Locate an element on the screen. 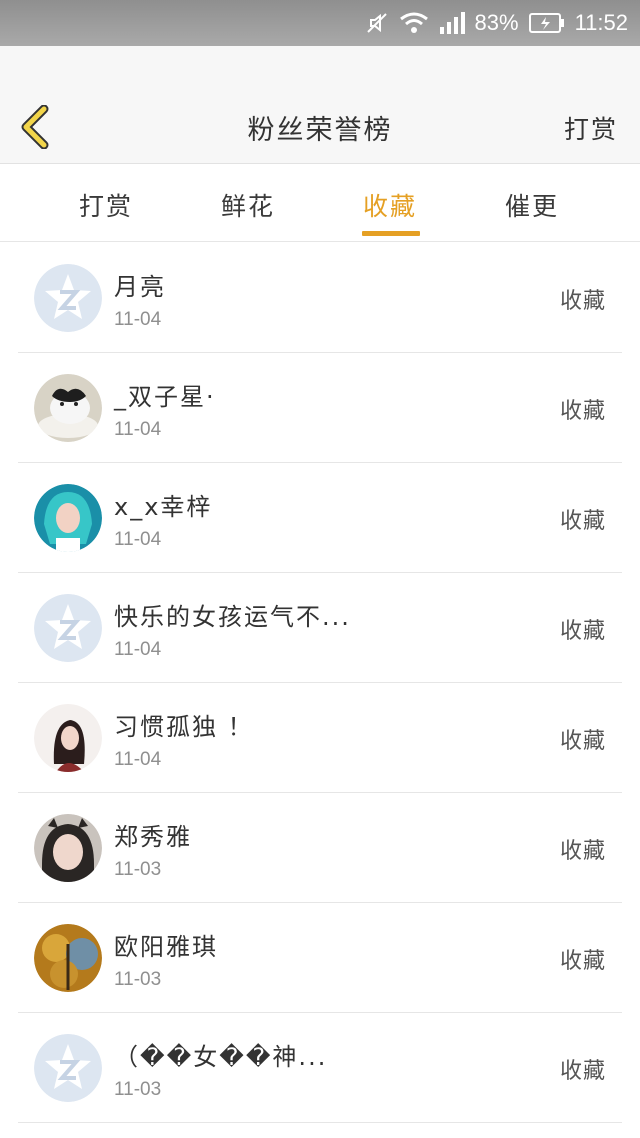 This screenshot has height=1138, width=640. battery-icon is located at coordinates (546, 23).